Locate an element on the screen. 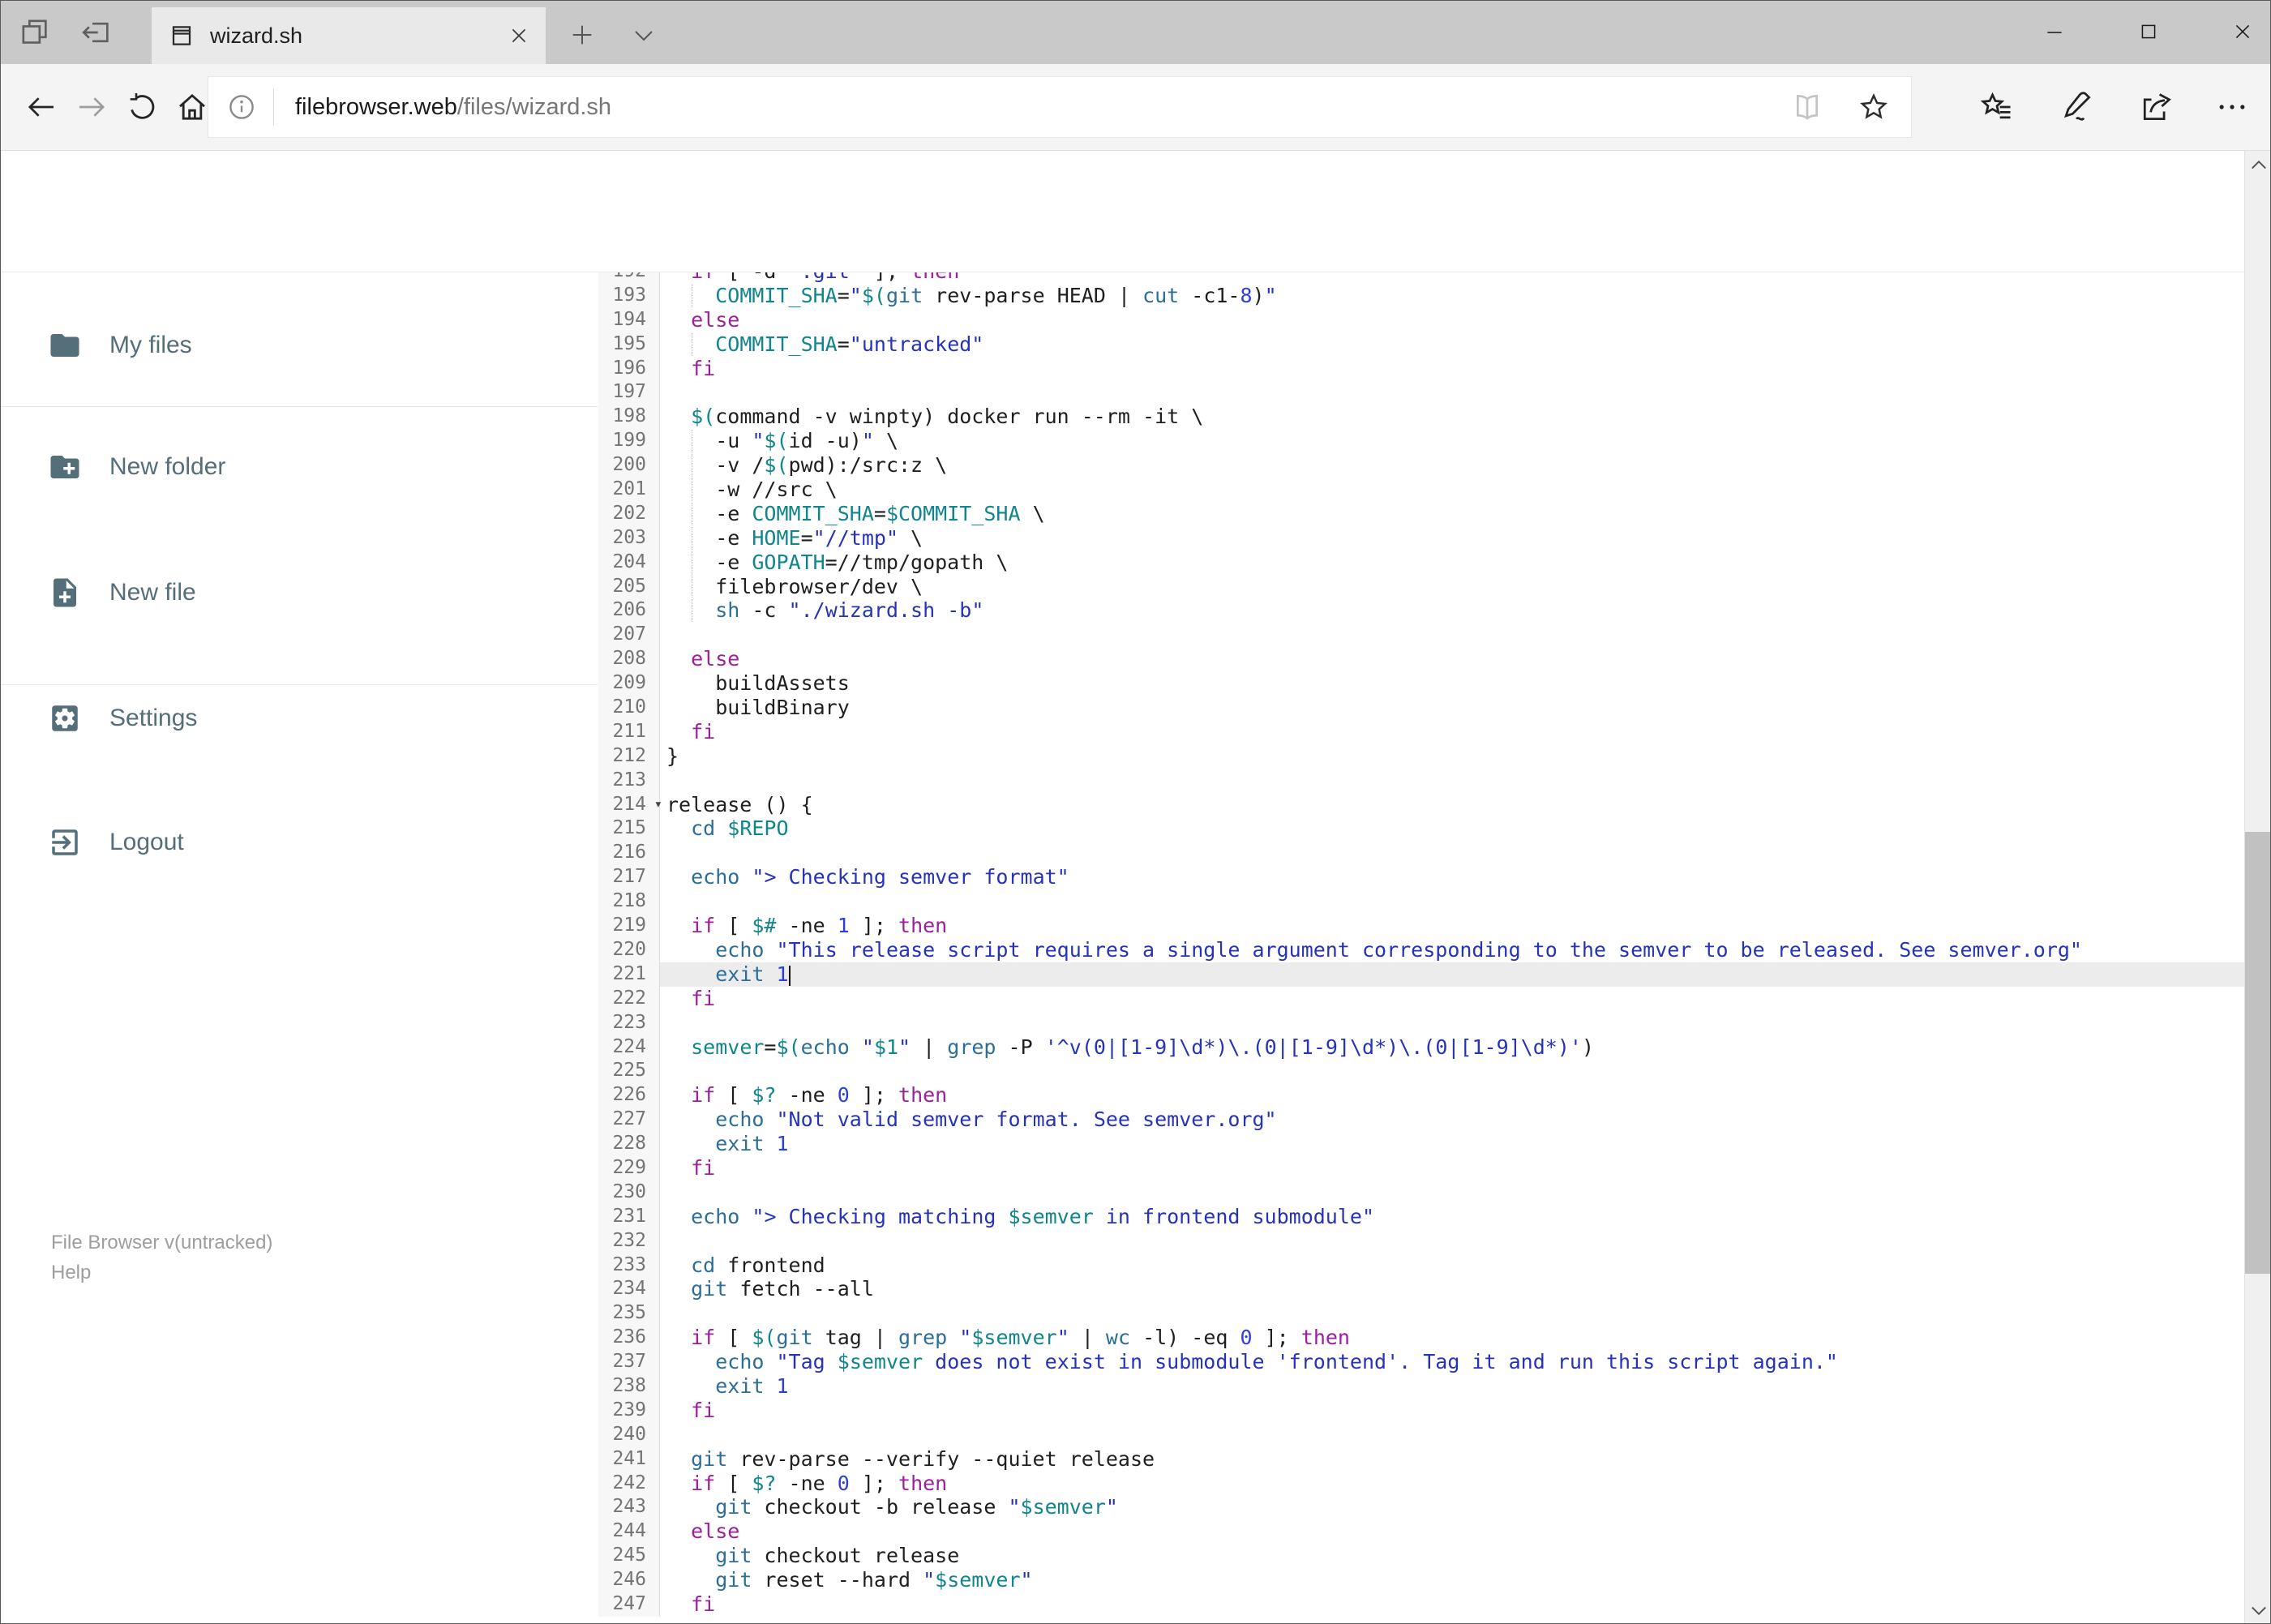 This screenshot has width=2271, height=1624. code-line: 221 exit 1 is located at coordinates (1421, 975).